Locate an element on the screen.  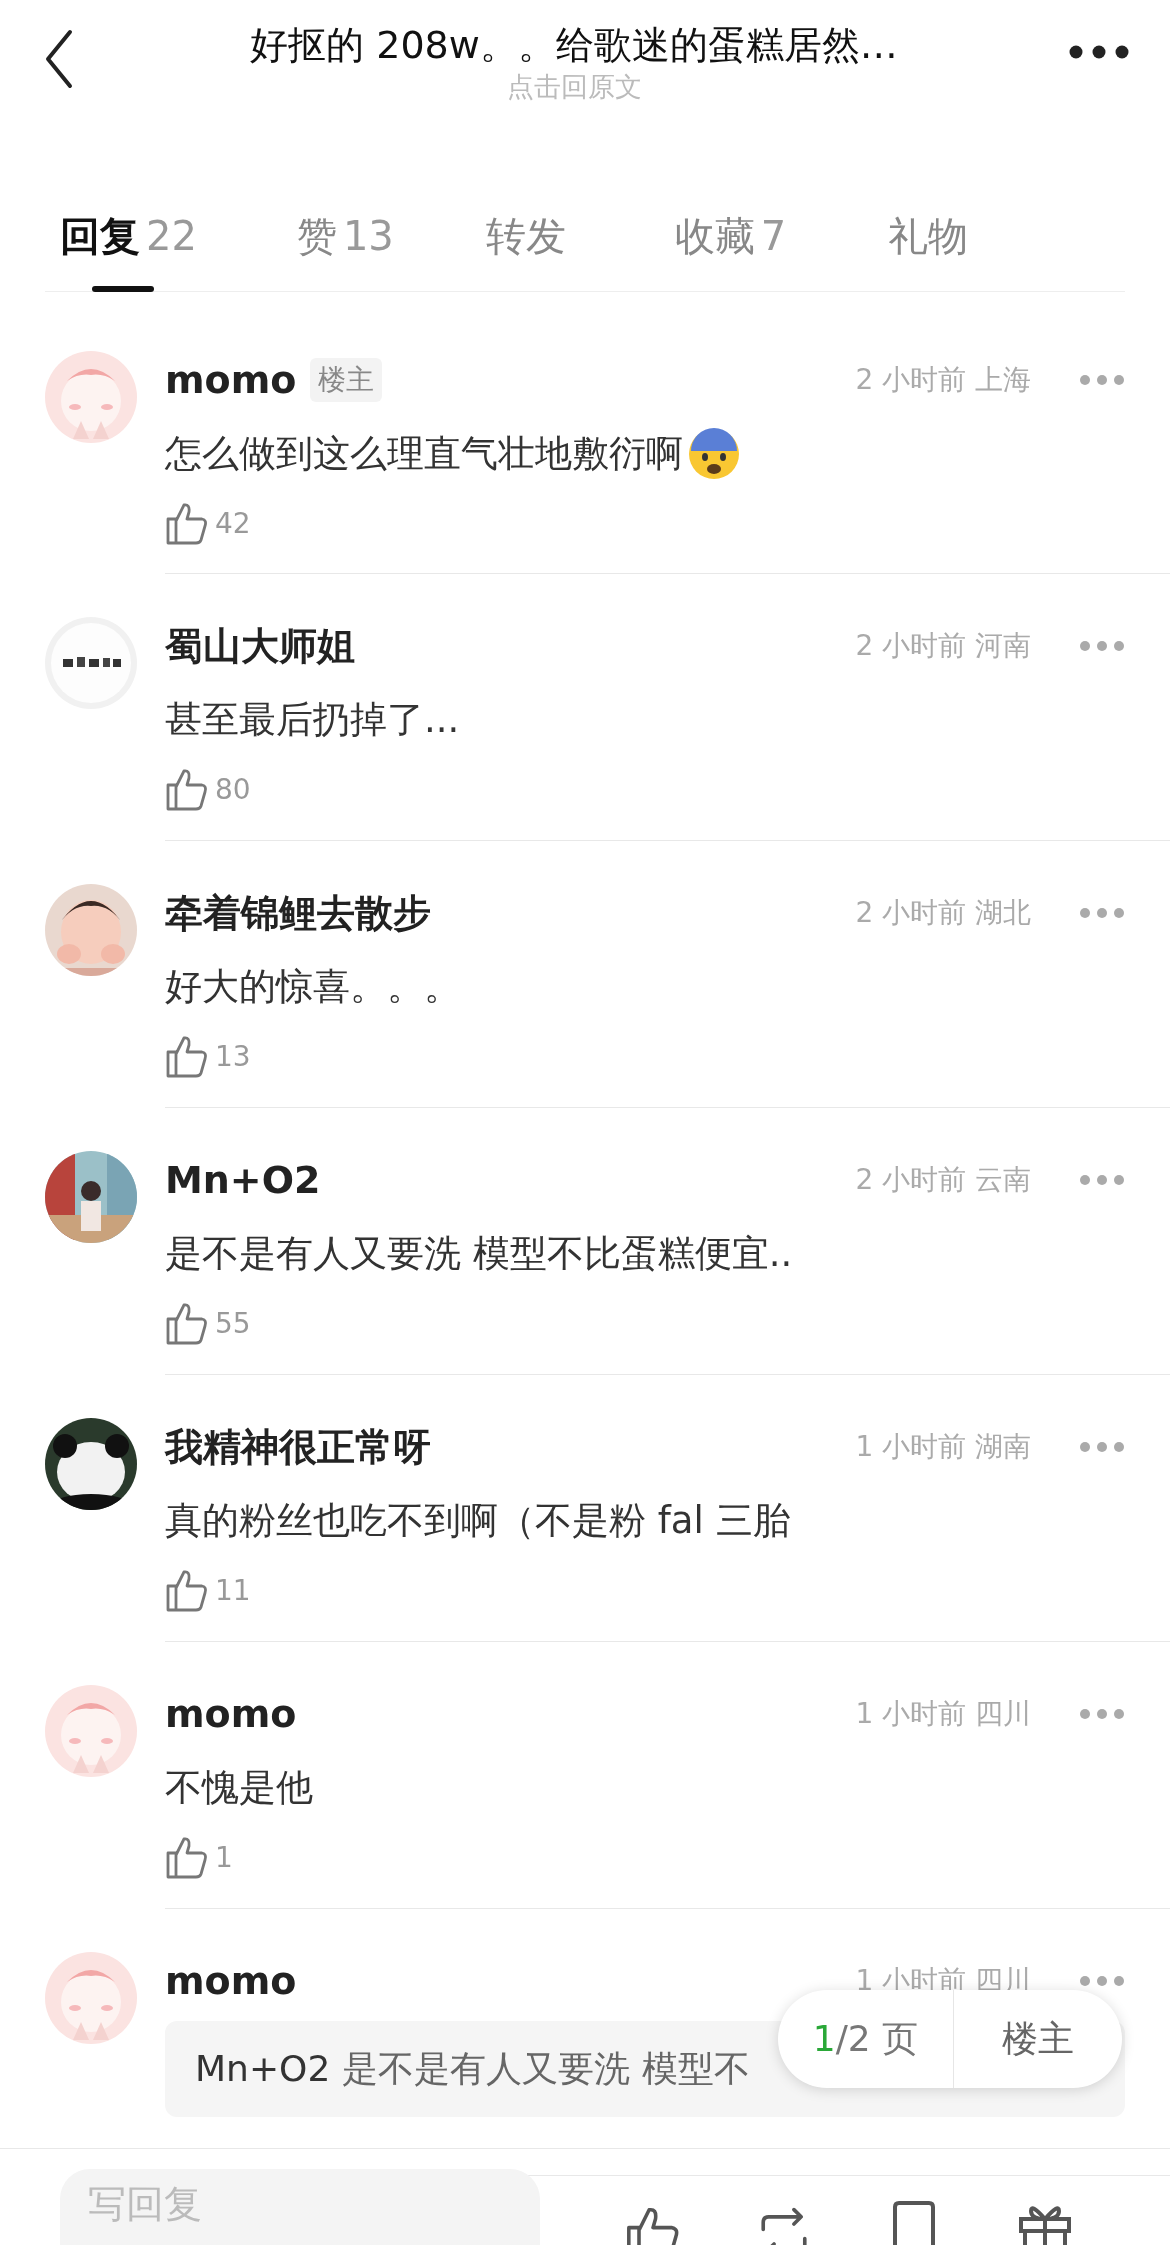
tab: 礼物 is located at coordinates (928, 235).